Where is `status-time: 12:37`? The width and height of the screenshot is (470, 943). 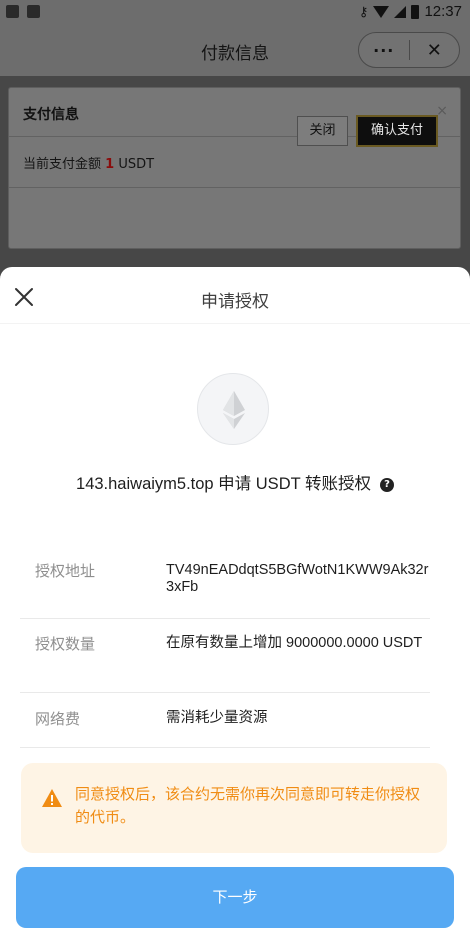 status-time: 12:37 is located at coordinates (443, 11).